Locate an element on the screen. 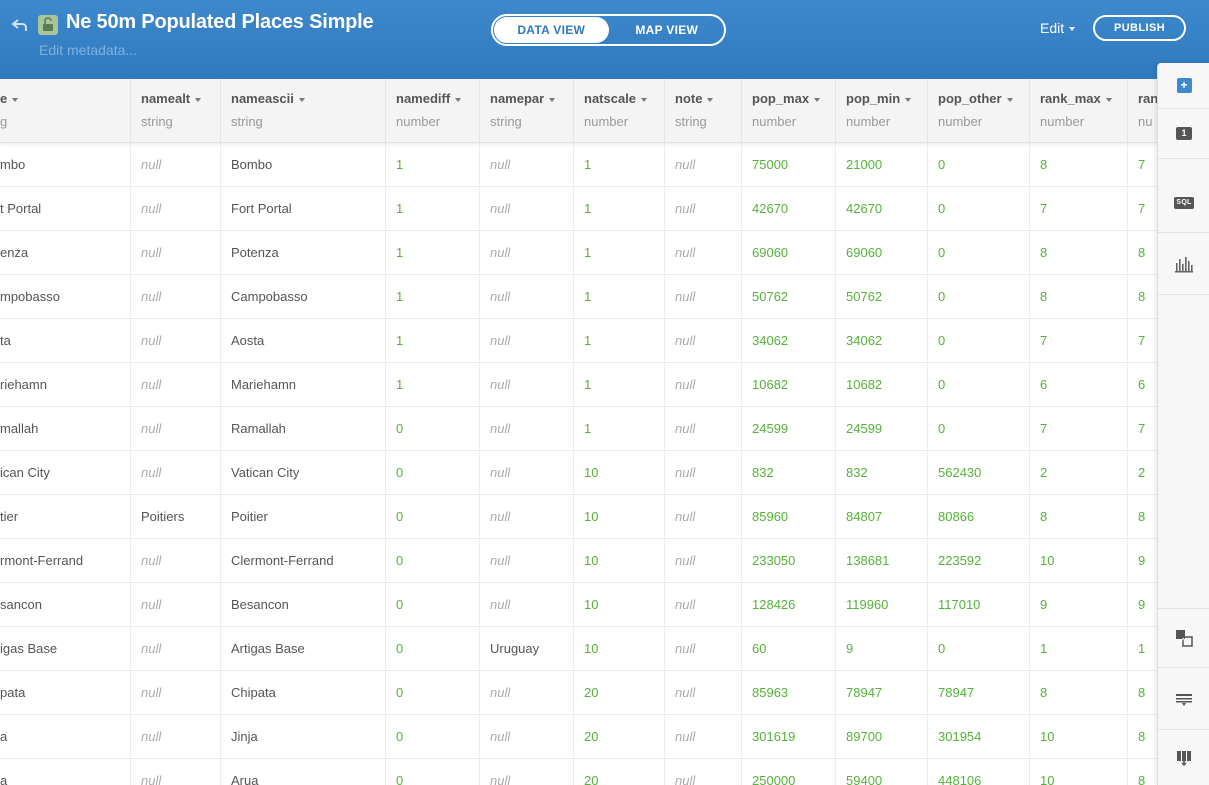 The width and height of the screenshot is (1209, 785). cell-name: a is located at coordinates (65, 737).